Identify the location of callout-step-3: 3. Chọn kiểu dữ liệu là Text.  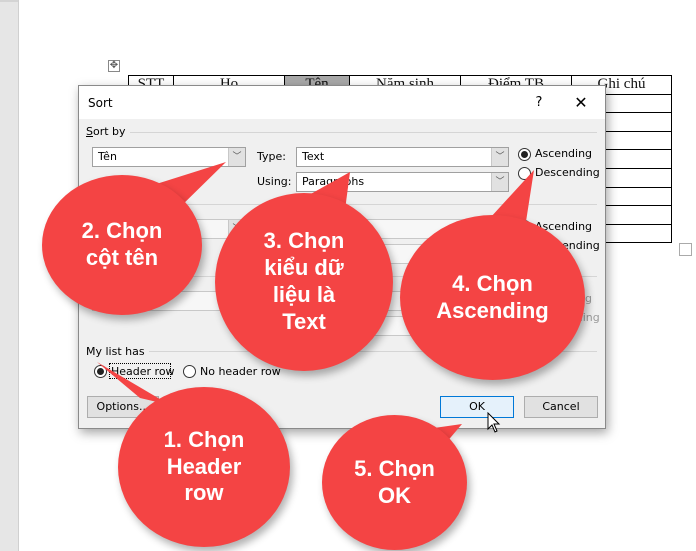
(304, 282).